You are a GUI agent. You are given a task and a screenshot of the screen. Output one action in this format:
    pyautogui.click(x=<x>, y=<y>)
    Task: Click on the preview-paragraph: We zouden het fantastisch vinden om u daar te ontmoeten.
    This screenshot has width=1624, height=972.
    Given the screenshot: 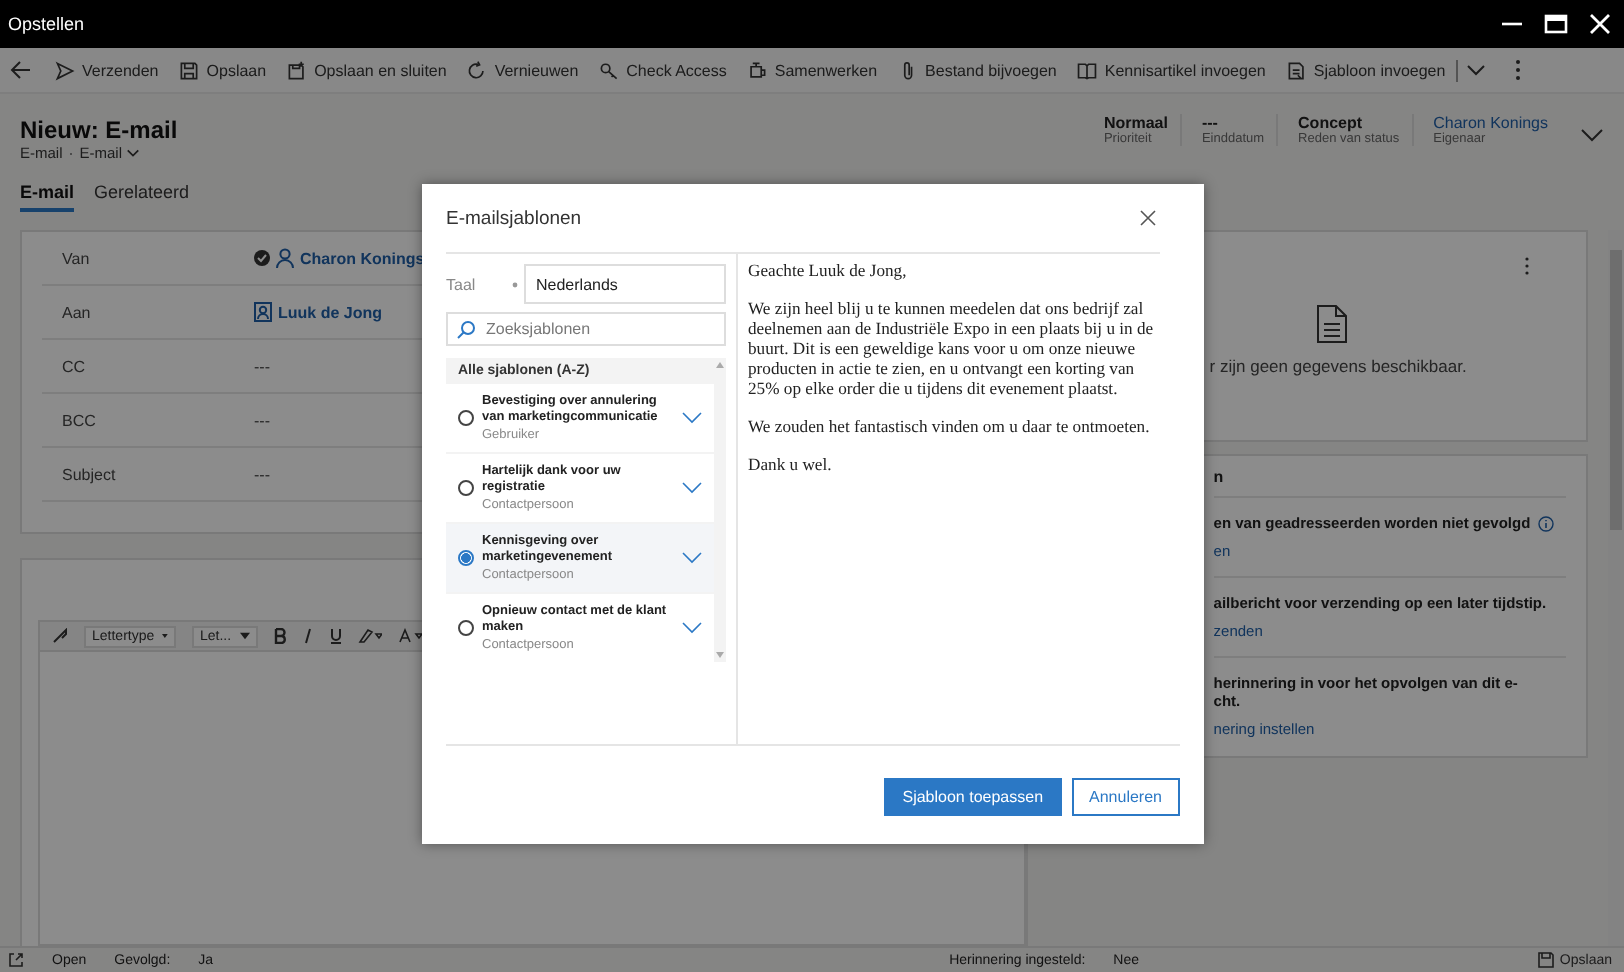 What is the action you would take?
    pyautogui.click(x=950, y=426)
    